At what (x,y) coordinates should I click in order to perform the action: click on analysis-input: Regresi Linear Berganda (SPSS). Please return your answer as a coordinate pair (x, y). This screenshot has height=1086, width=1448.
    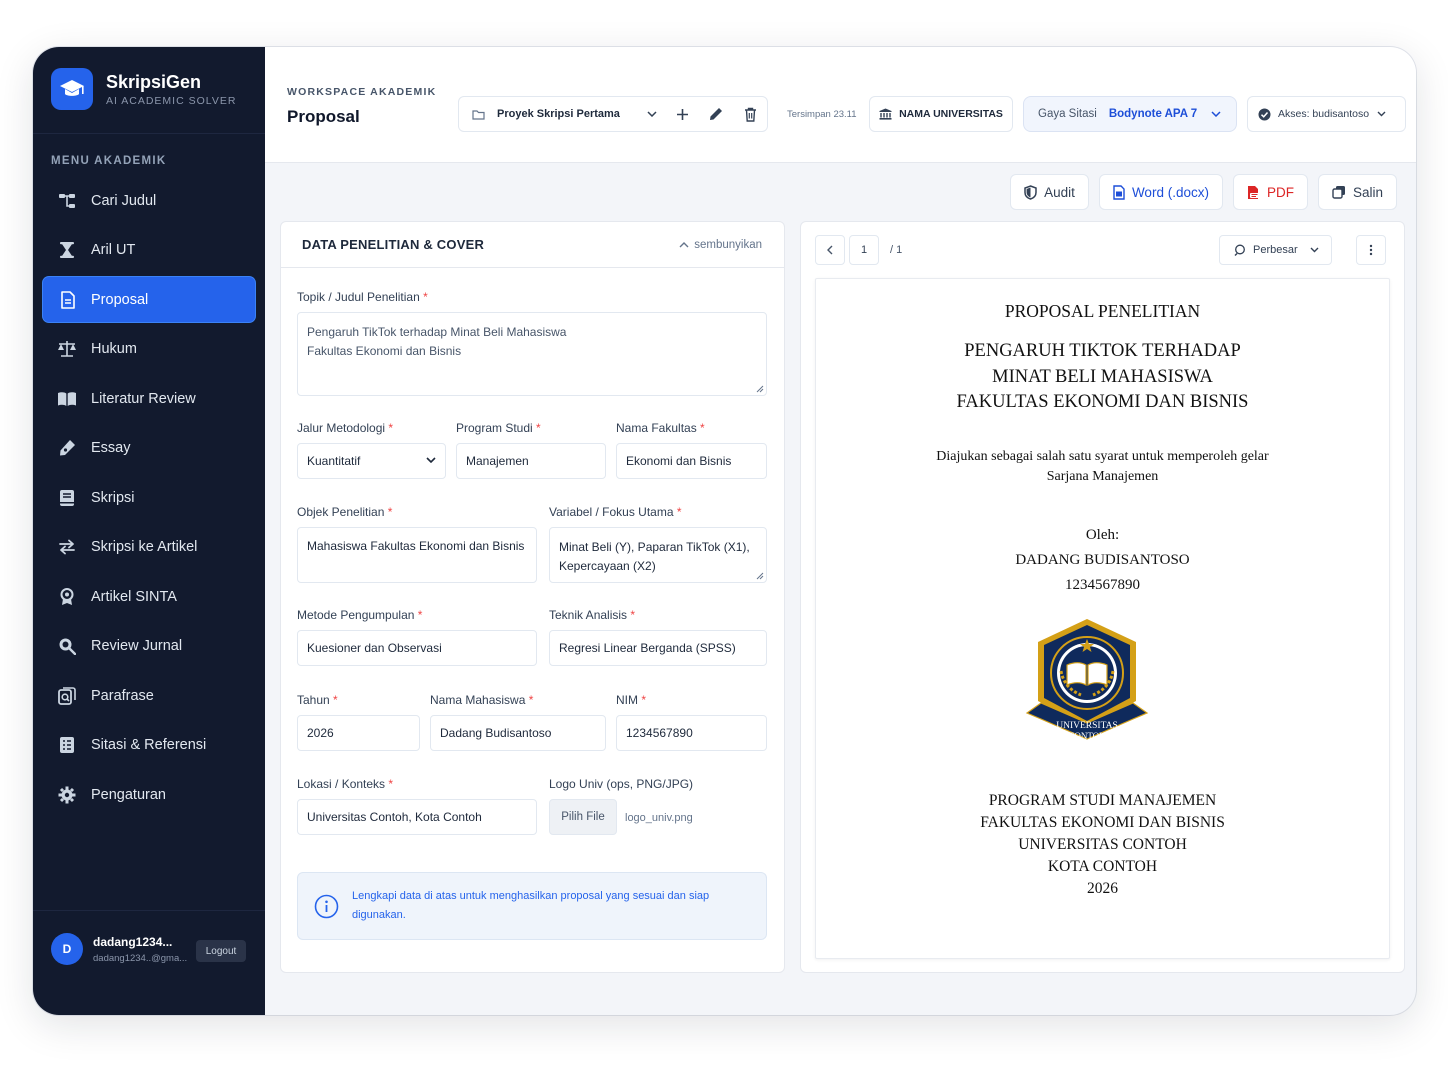
    Looking at the image, I should click on (658, 648).